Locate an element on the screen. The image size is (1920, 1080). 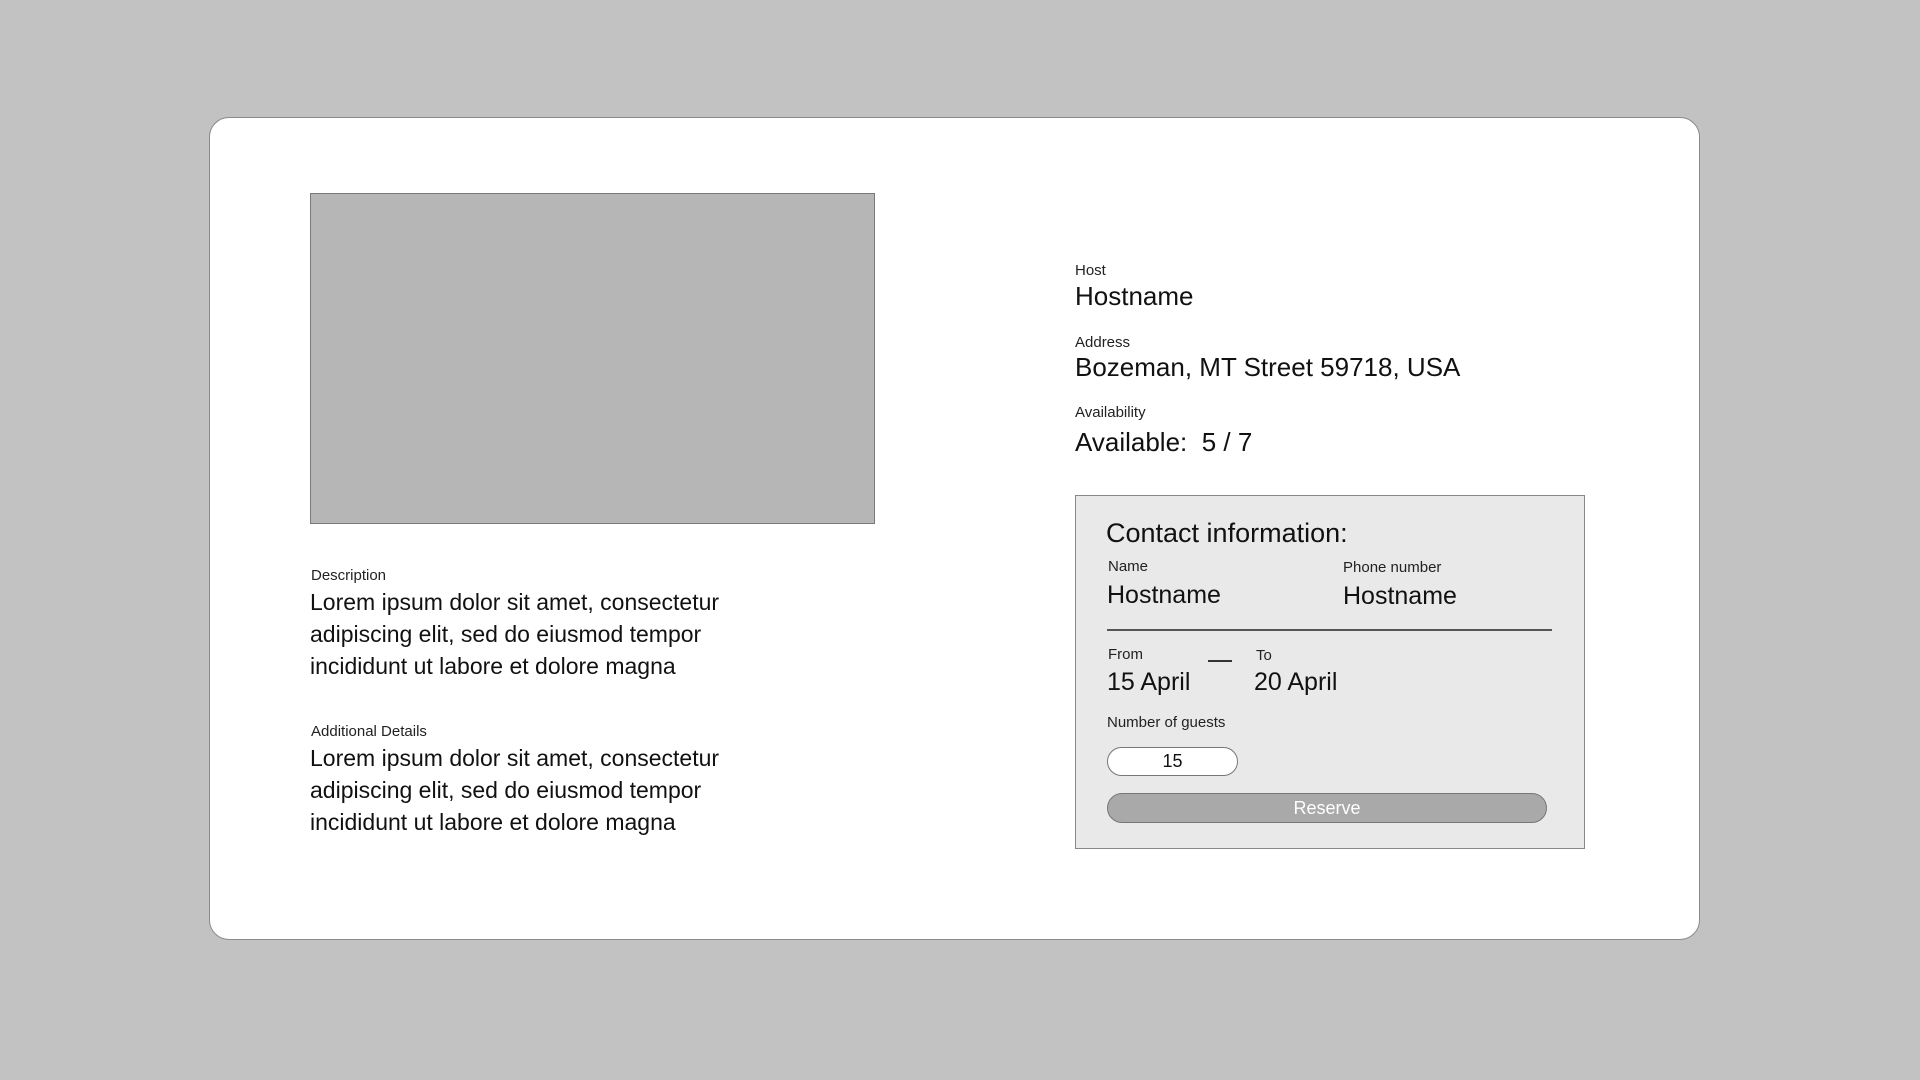
listing-image-placeholder is located at coordinates (592, 358).